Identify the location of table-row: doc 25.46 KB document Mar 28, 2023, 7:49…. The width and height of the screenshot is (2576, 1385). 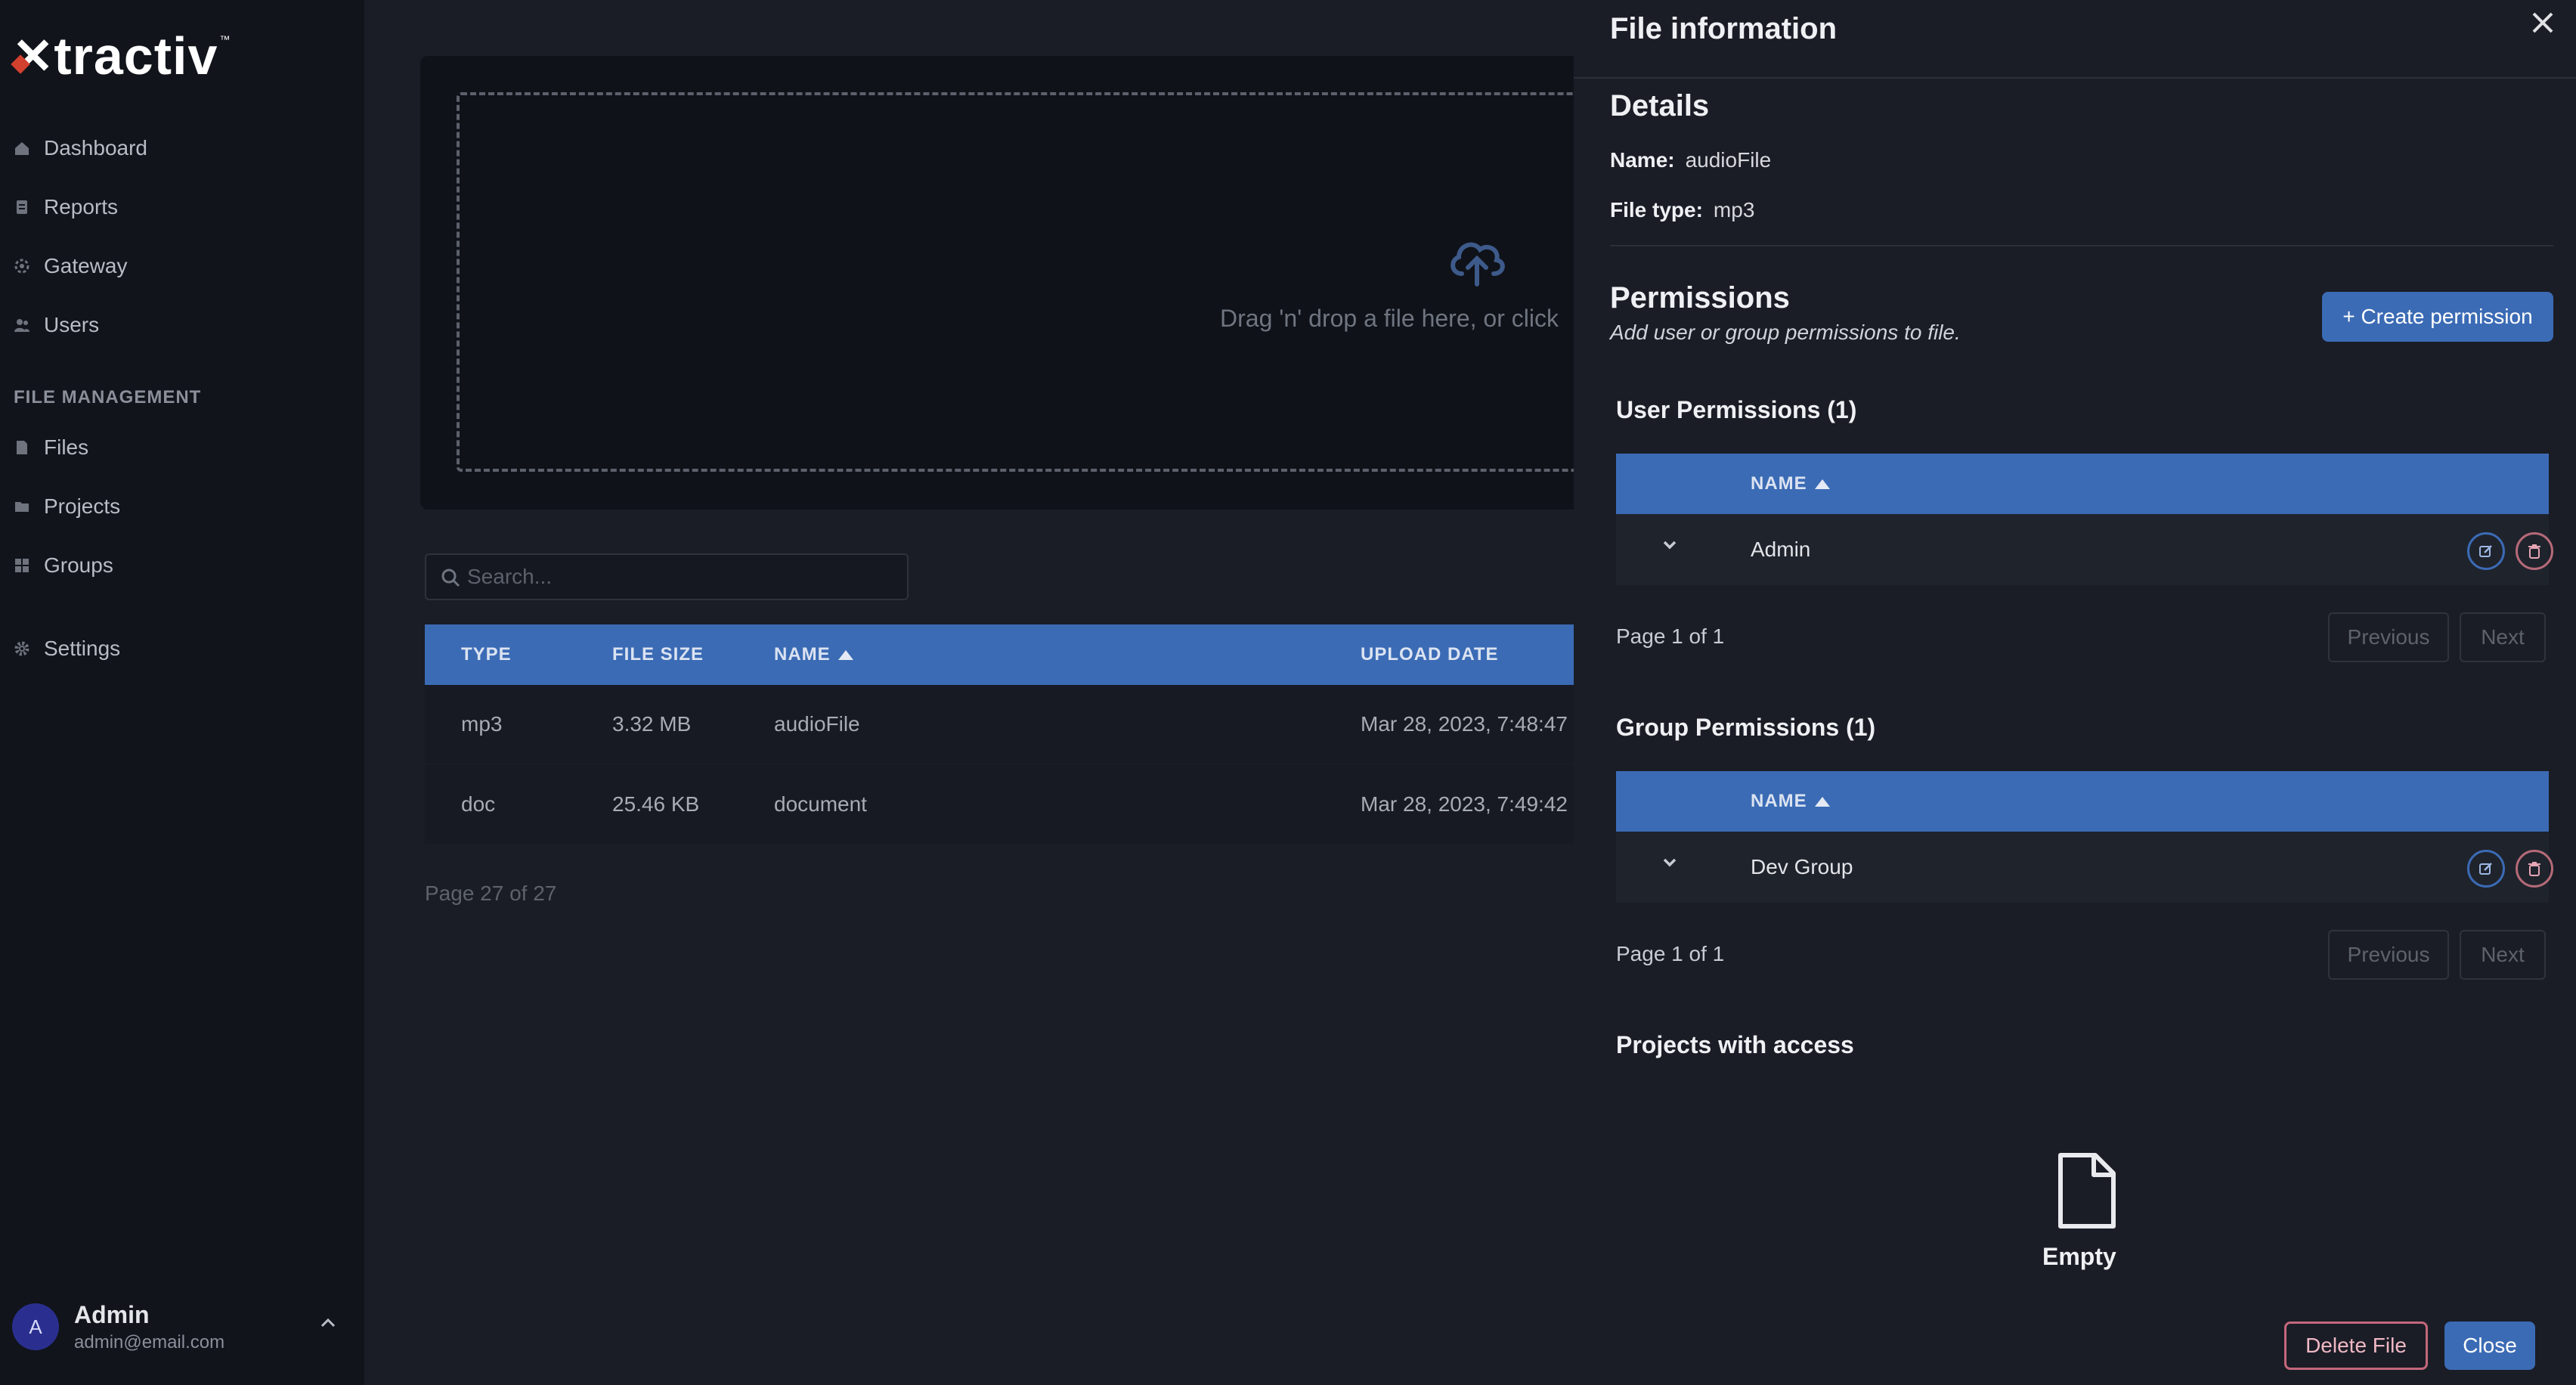
(1037, 804).